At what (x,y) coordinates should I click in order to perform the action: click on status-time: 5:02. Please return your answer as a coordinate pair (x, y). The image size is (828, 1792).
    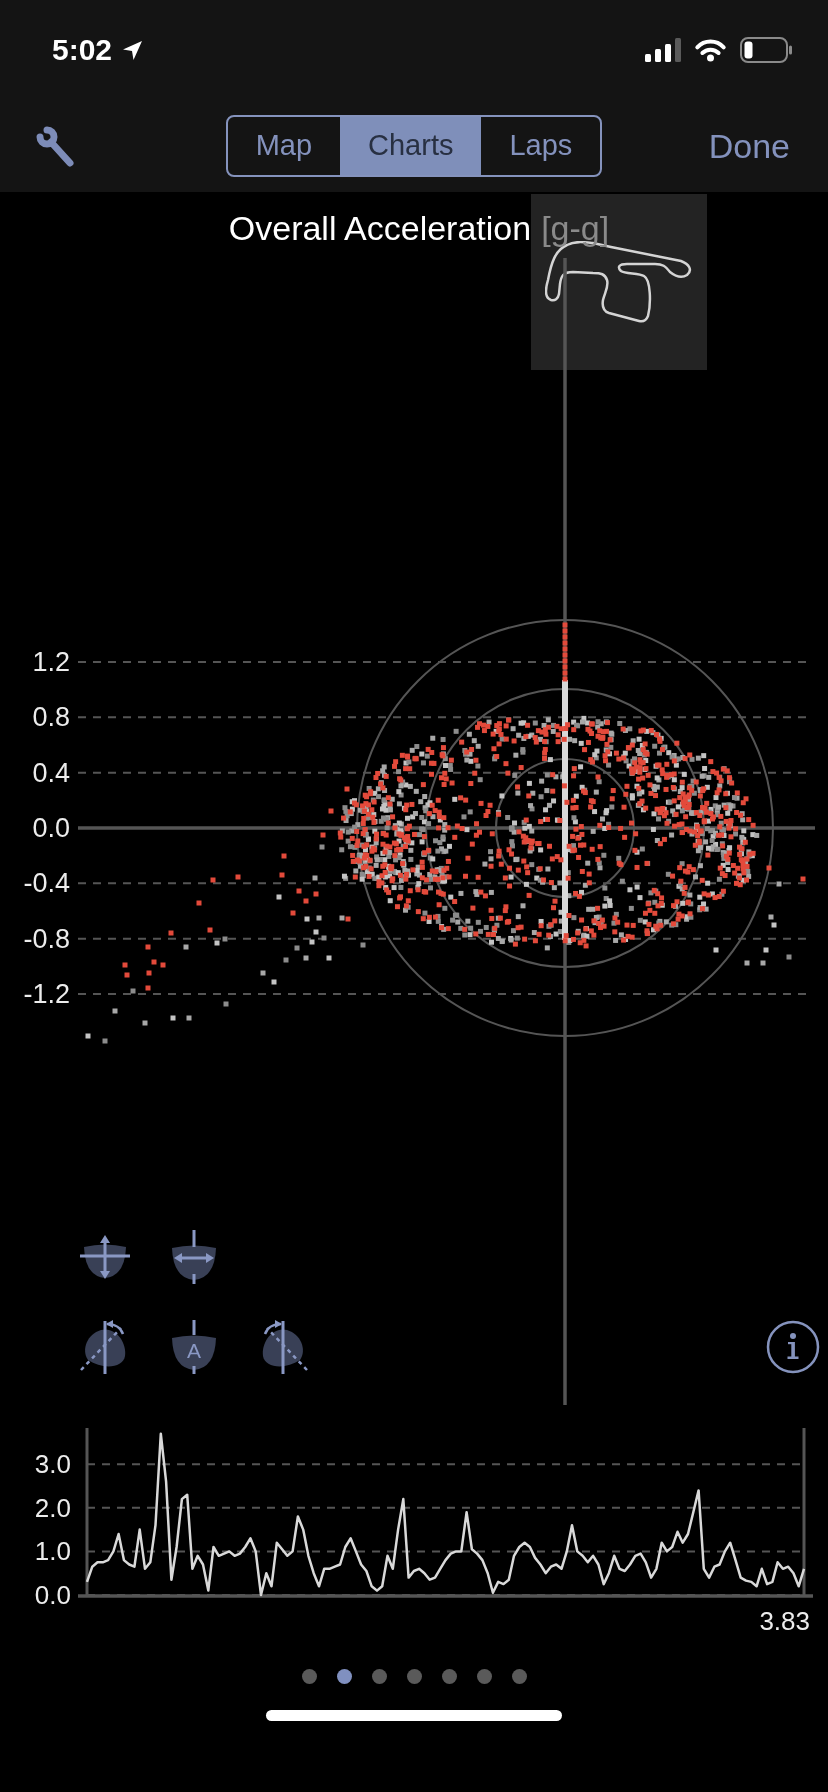
    Looking at the image, I should click on (82, 50).